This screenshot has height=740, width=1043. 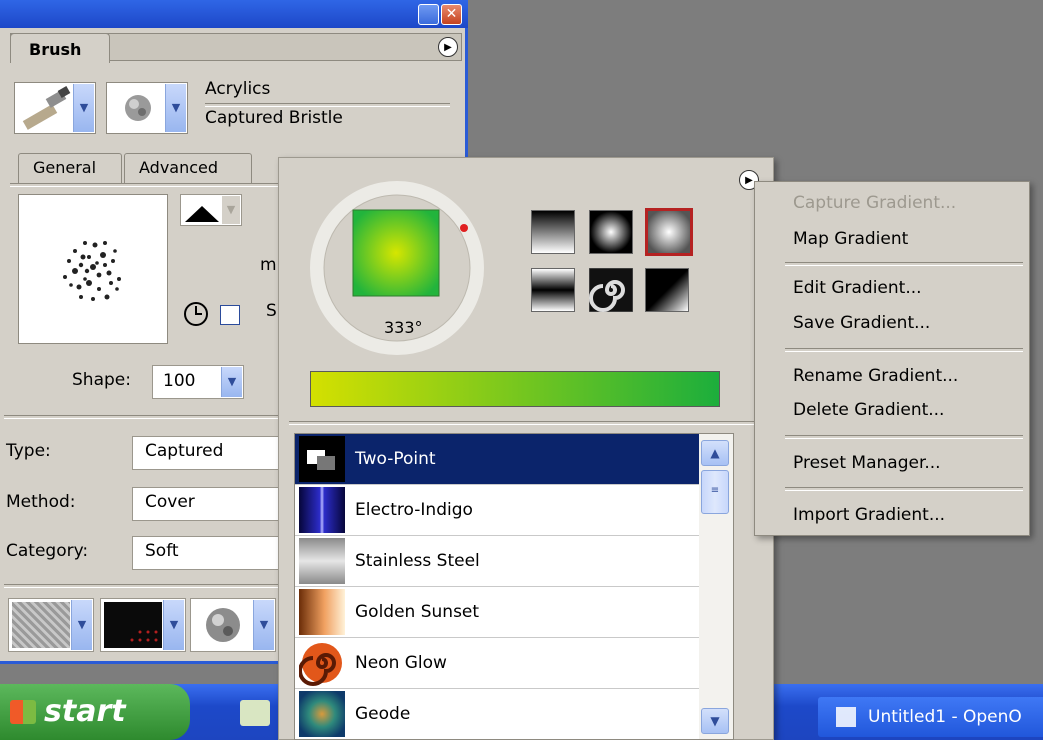 What do you see at coordinates (322, 561) in the screenshot?
I see `stainless-steel-thumb` at bounding box center [322, 561].